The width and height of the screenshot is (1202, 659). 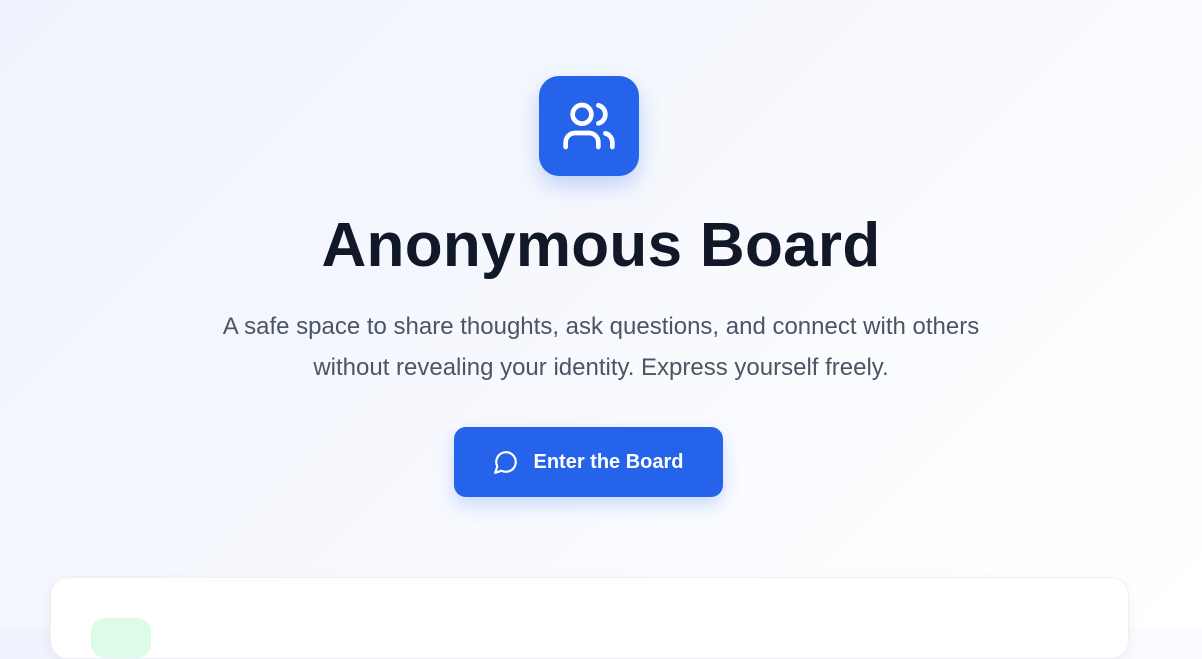 What do you see at coordinates (506, 462) in the screenshot?
I see `message-circle-icon` at bounding box center [506, 462].